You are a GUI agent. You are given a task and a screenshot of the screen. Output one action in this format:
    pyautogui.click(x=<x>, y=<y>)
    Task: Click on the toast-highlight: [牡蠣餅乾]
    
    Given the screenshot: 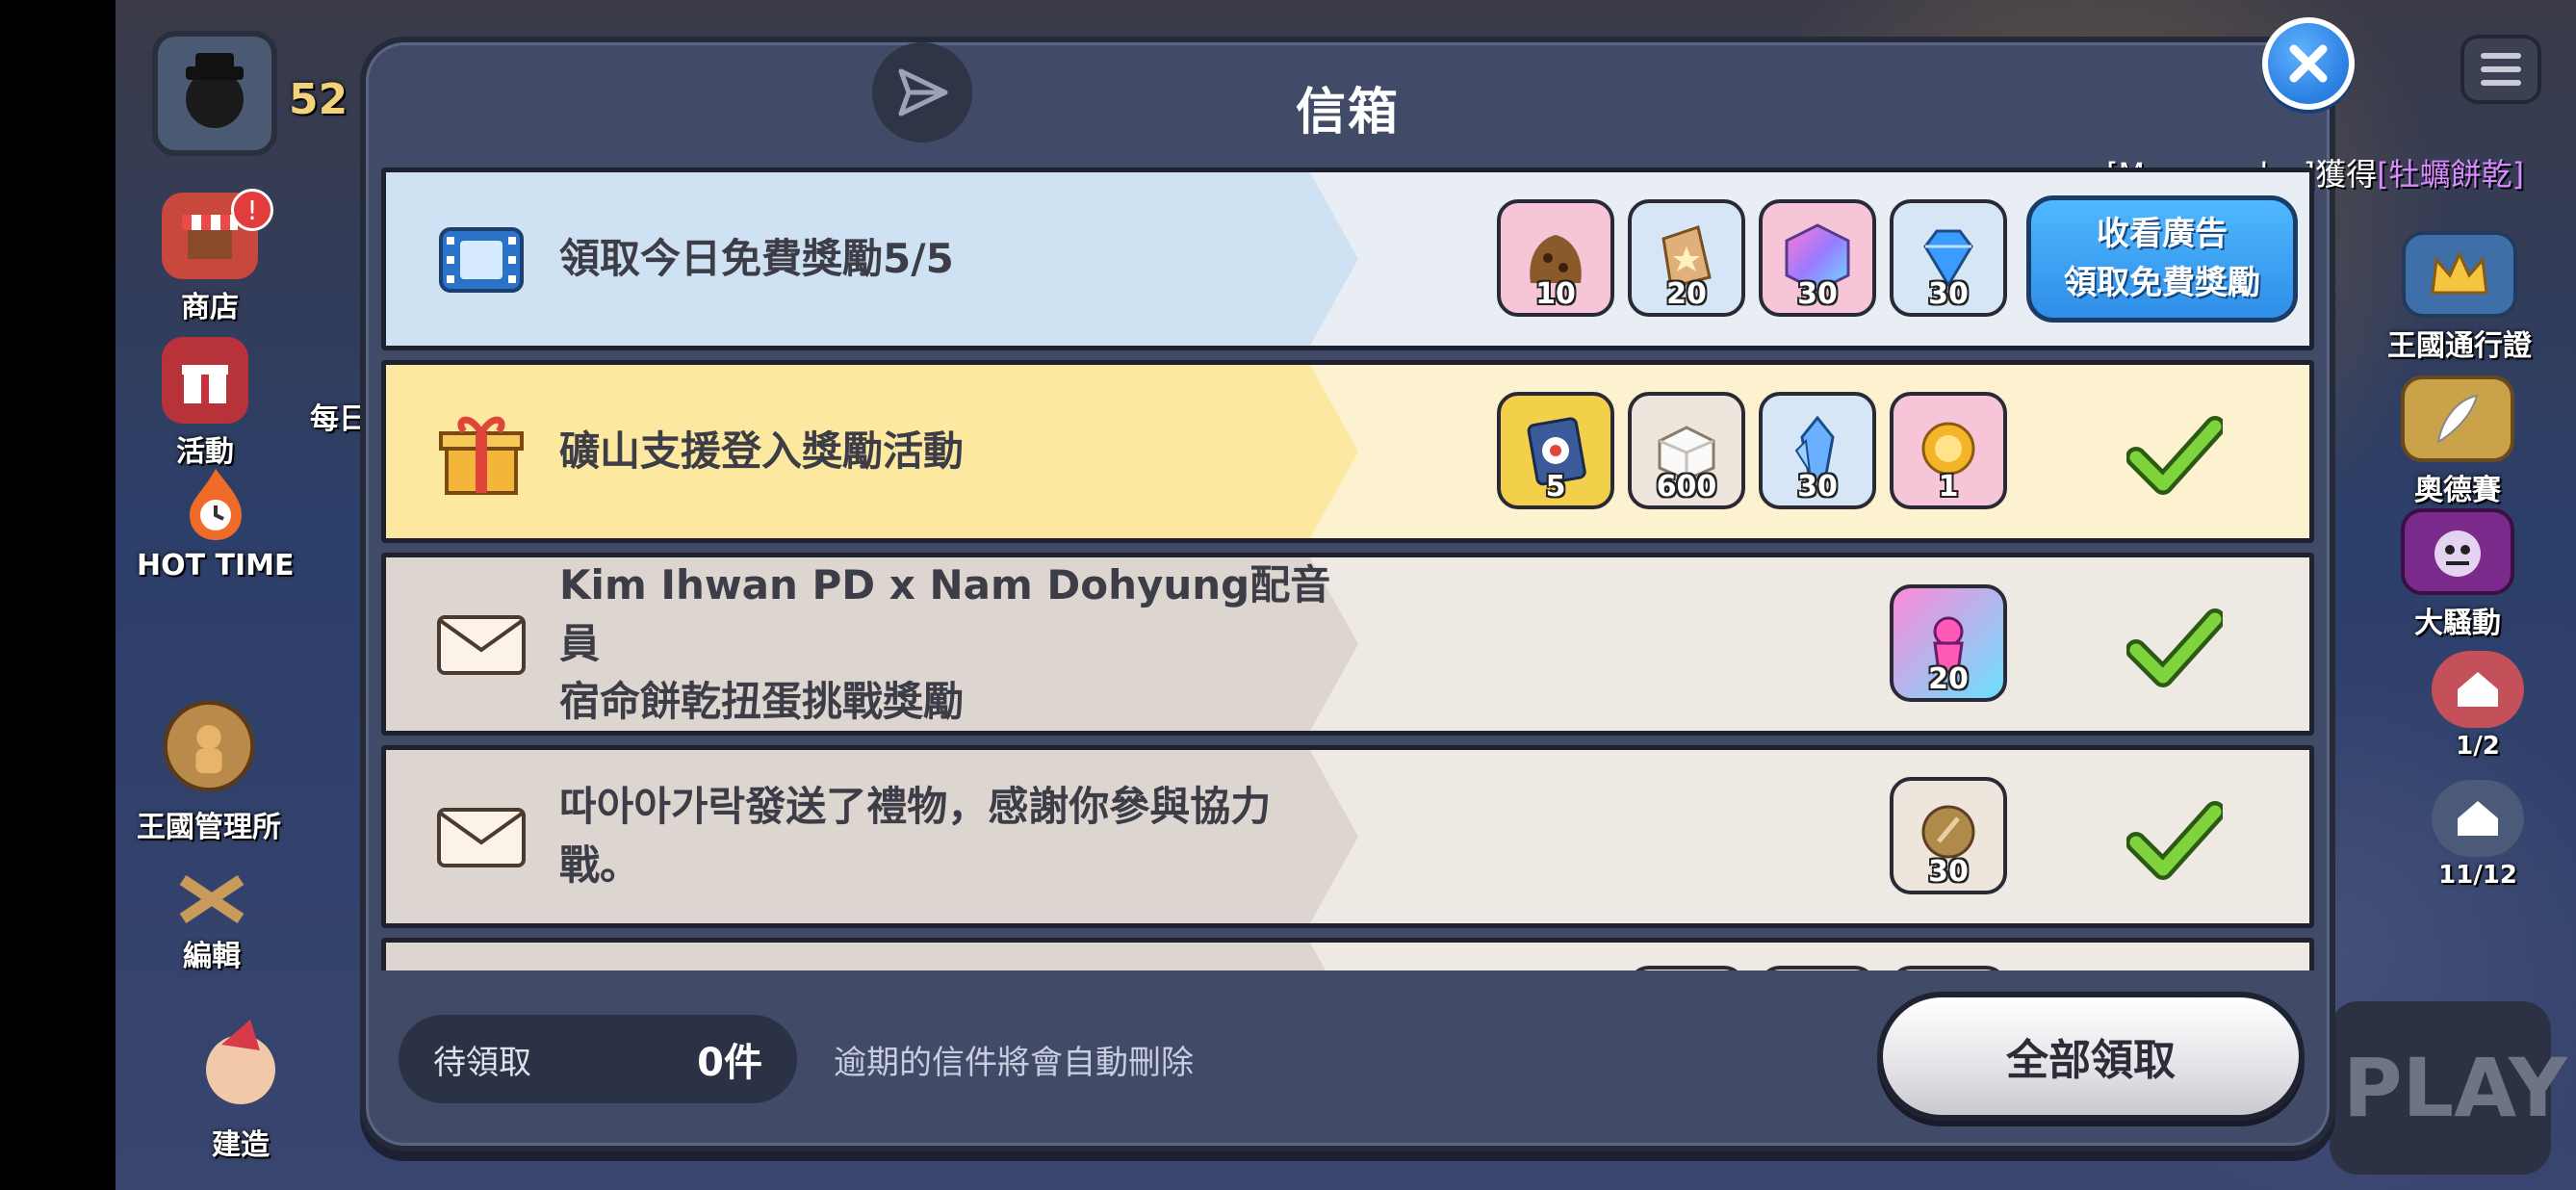 What is the action you would take?
    pyautogui.click(x=2451, y=175)
    